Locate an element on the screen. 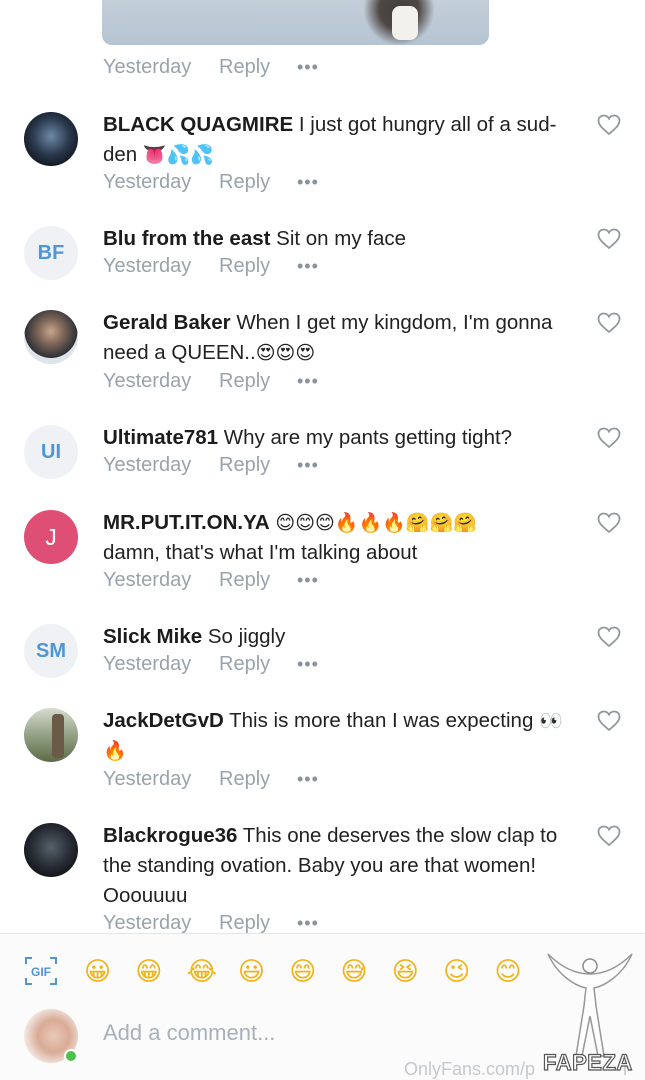  post-image is located at coordinates (295, 22).